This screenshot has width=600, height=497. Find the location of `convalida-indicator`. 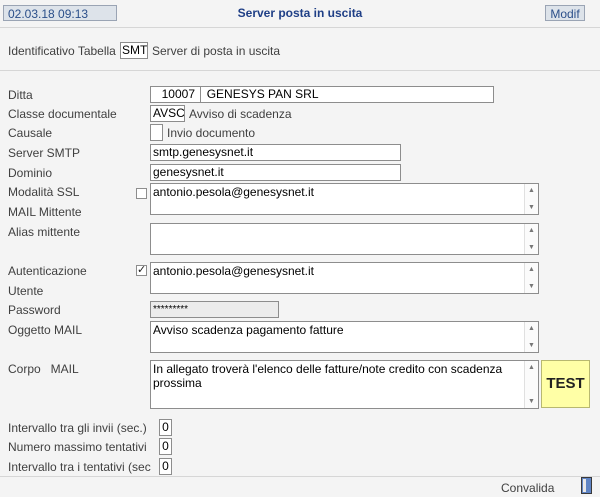

convalida-indicator is located at coordinates (584, 485).